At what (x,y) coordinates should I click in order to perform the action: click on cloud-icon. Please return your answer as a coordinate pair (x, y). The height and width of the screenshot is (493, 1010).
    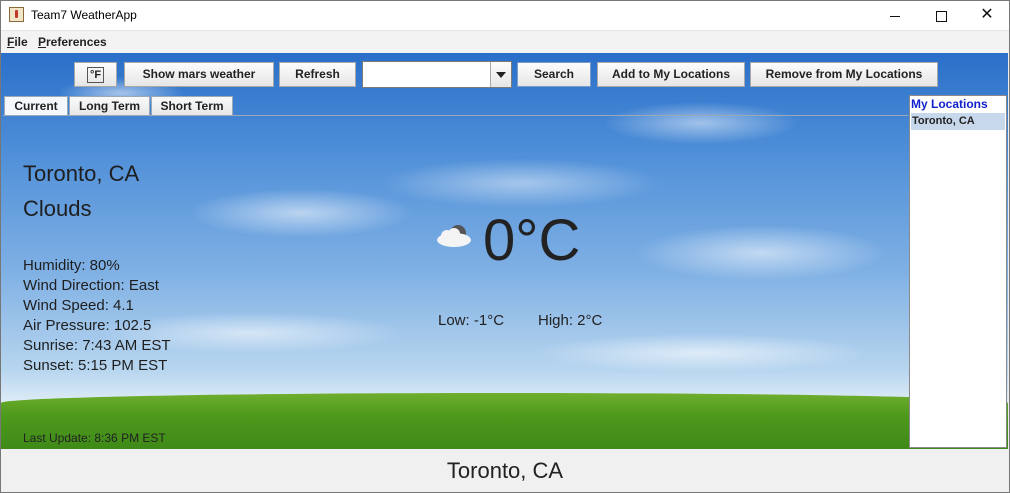
    Looking at the image, I should click on (454, 236).